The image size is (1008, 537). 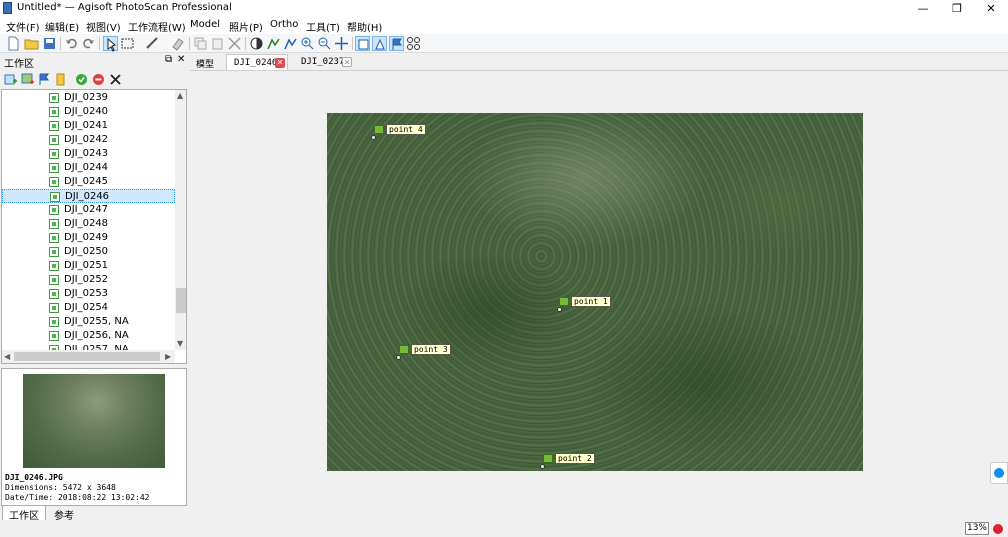 What do you see at coordinates (181, 300) in the screenshot?
I see `scroll-thumb` at bounding box center [181, 300].